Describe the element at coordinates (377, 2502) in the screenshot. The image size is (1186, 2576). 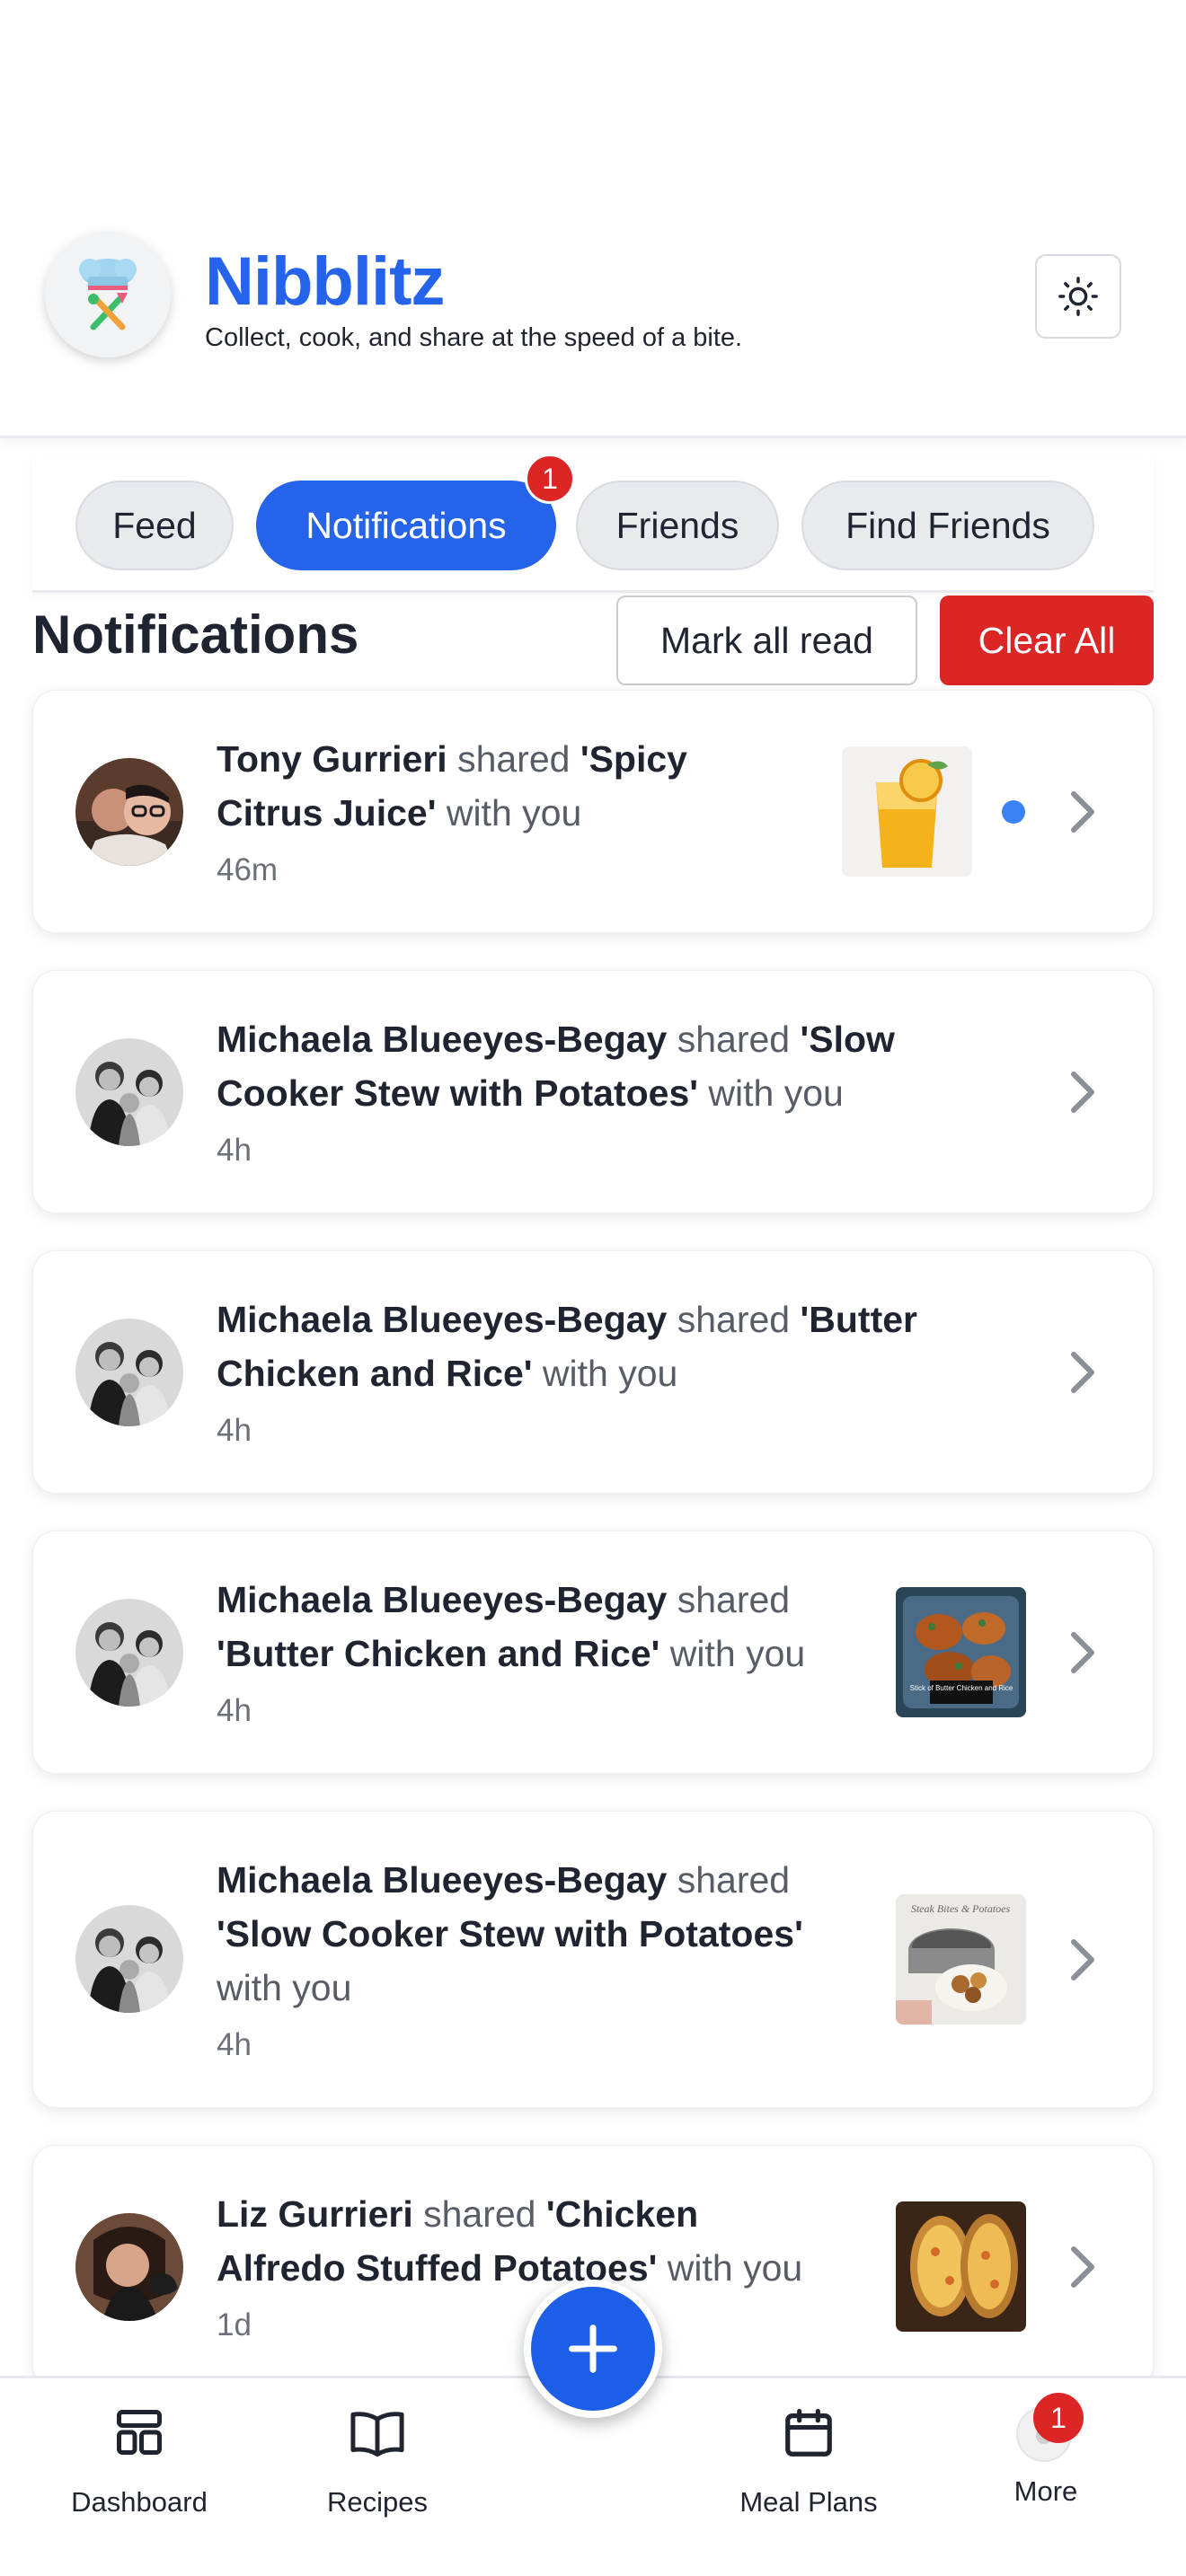
I see `nav-recipes-label: Recipes` at that location.